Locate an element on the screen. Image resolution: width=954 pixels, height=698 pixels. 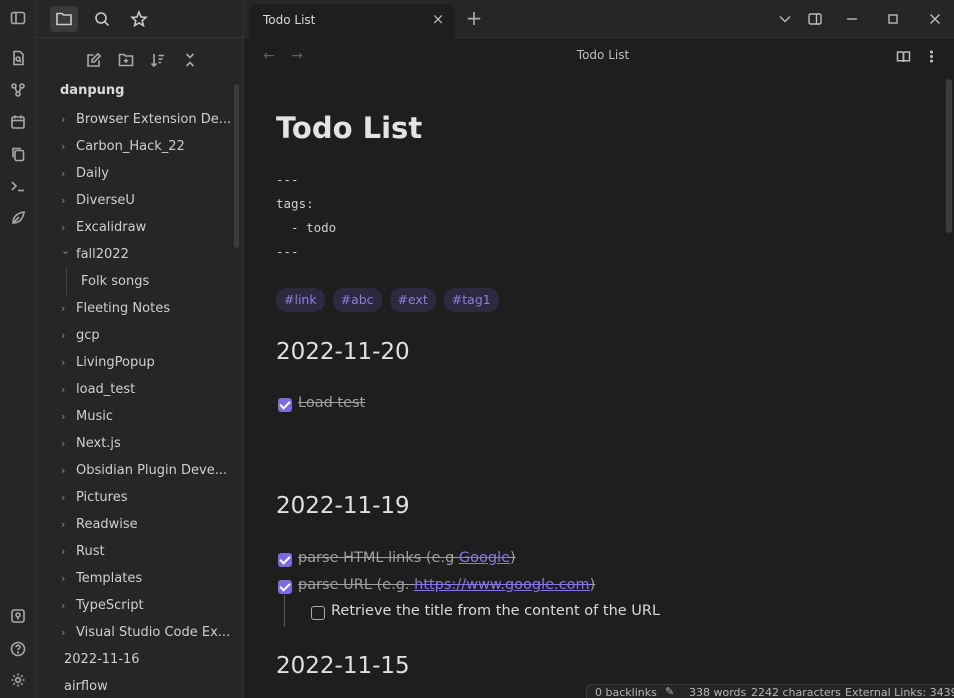
editor-scrollbar is located at coordinates (949, 156).